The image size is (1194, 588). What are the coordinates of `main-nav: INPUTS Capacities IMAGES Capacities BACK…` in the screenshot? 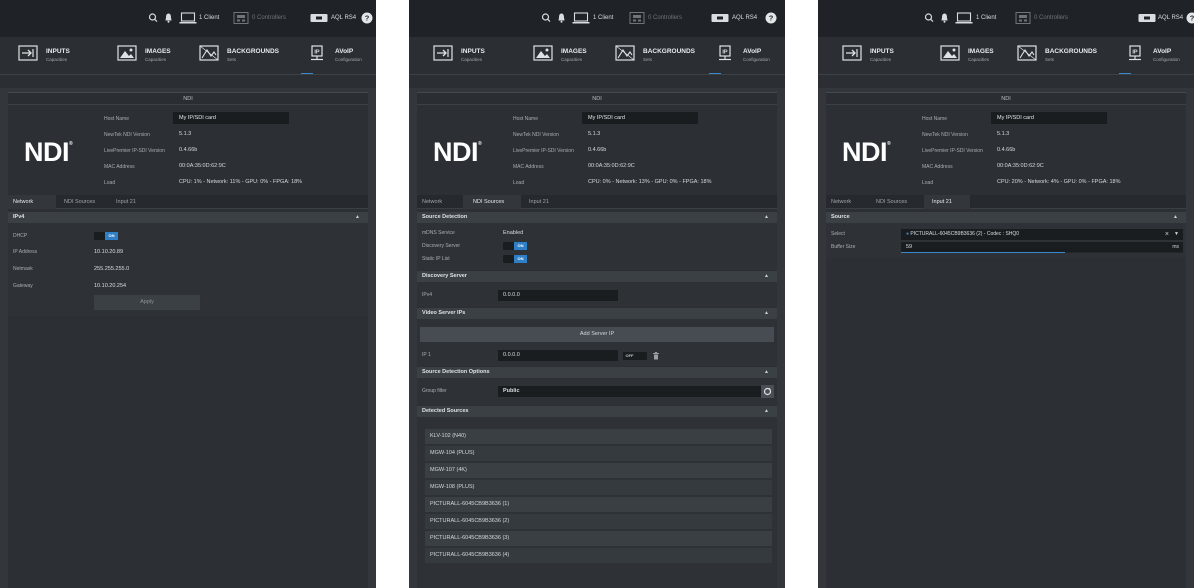 It's located at (597, 56).